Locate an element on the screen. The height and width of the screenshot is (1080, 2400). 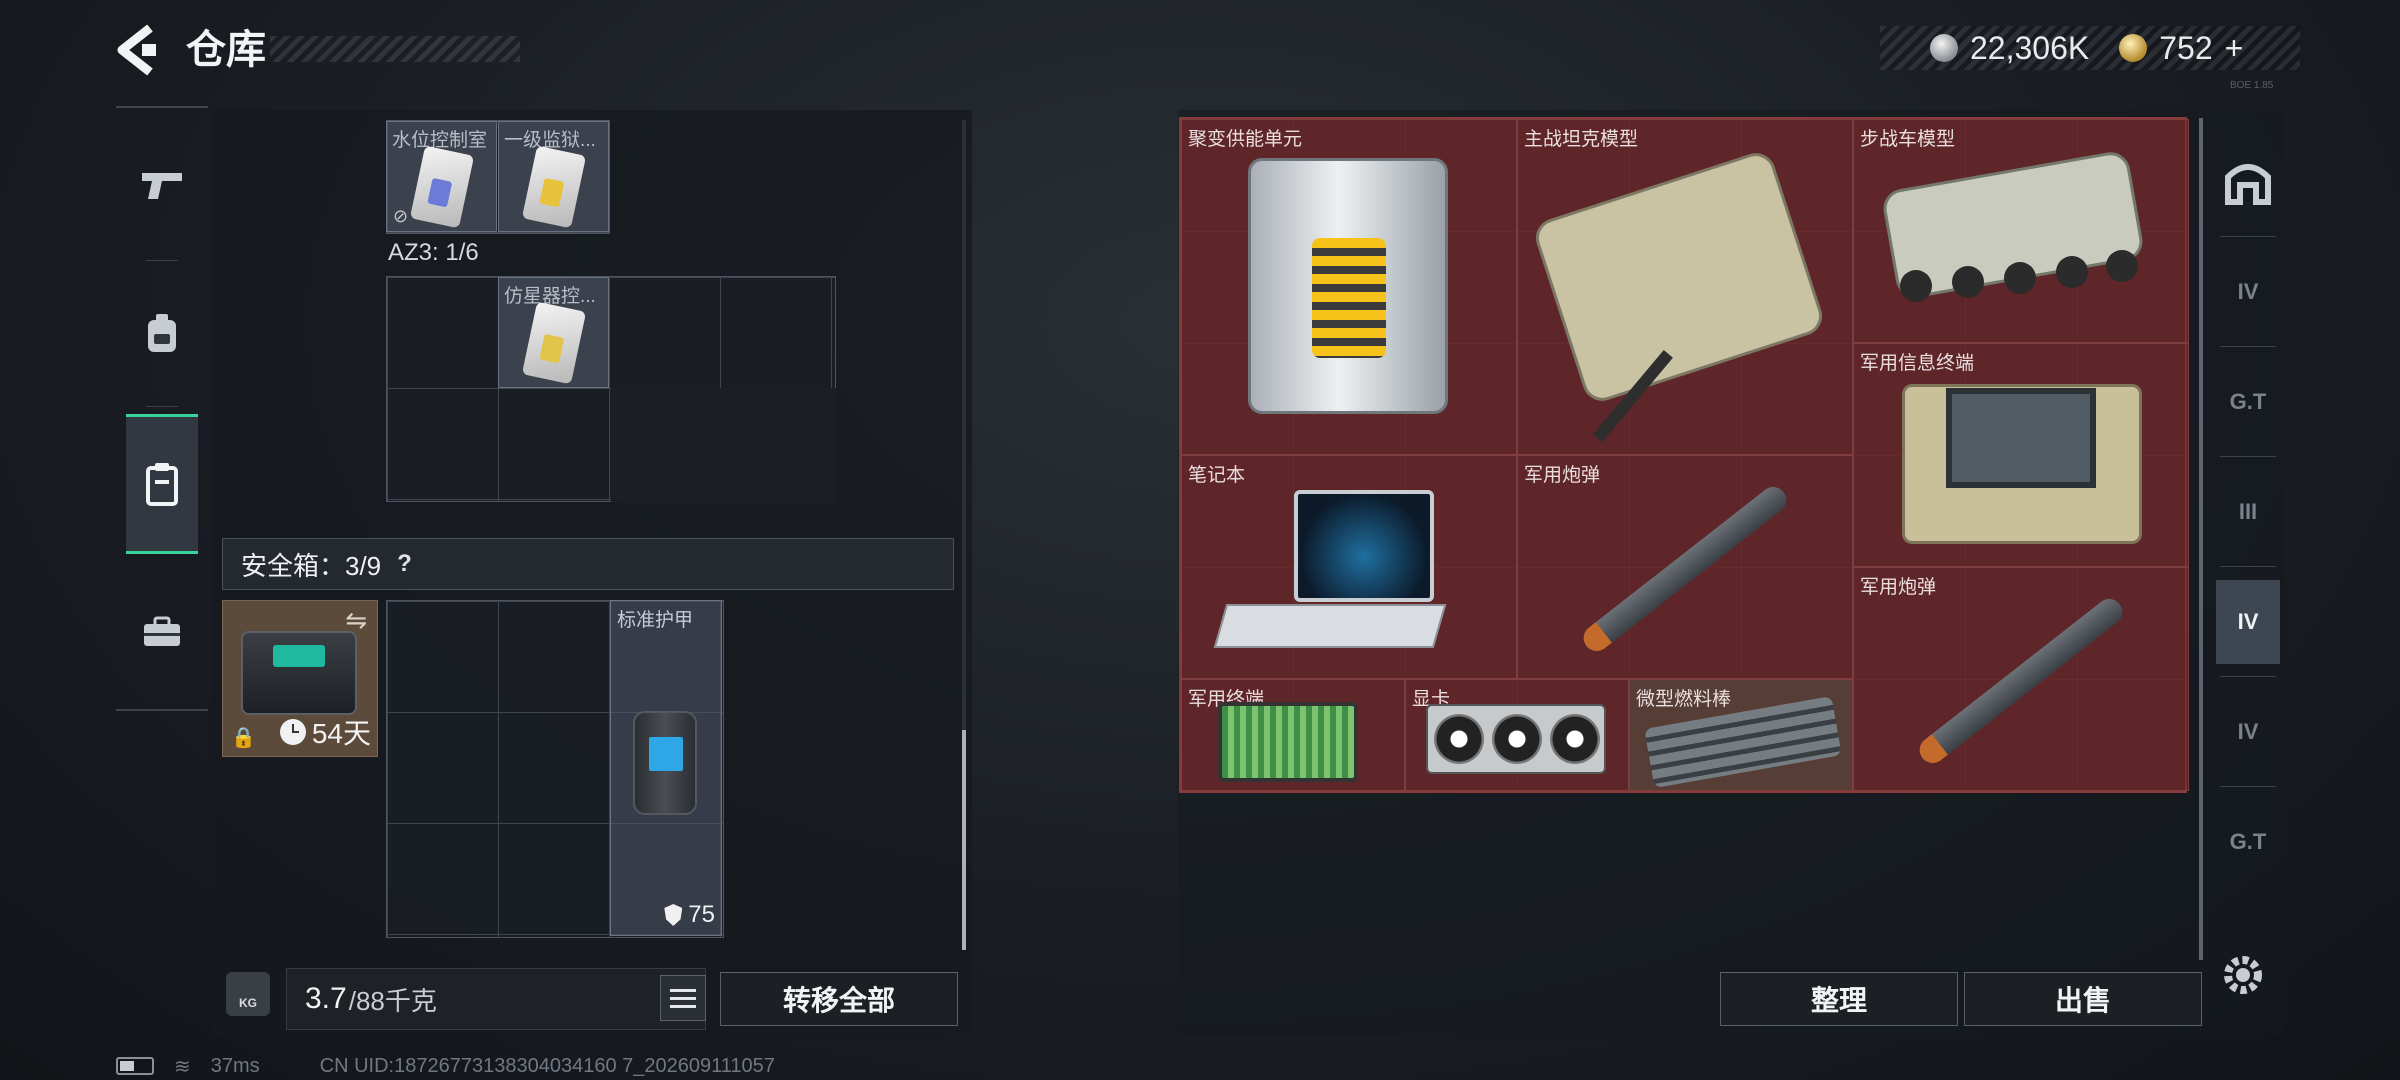
item-label: 步战车模型 is located at coordinates (1908, 139).